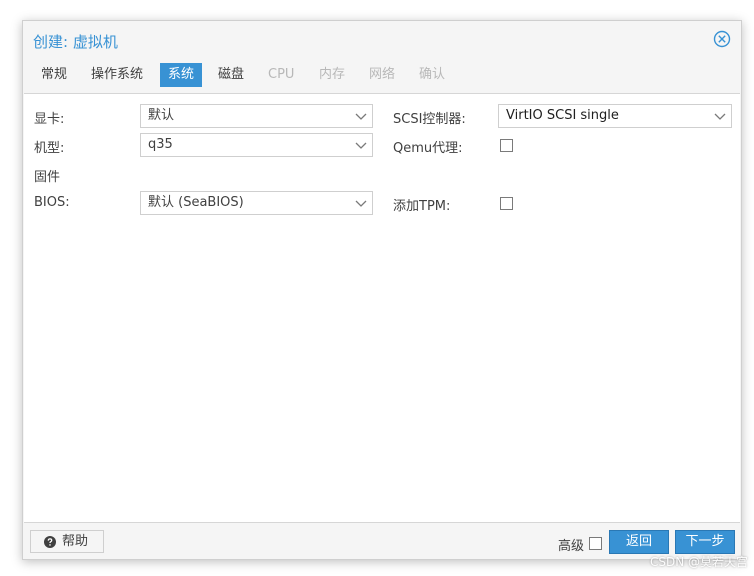 This screenshot has height=576, width=754. Describe the element at coordinates (382, 541) in the screenshot. I see `dialog-footer: 帮助 高级 返回 下一步` at that location.